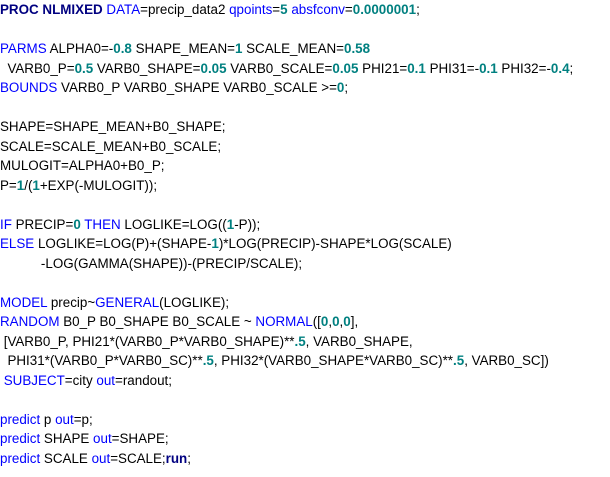 This screenshot has height=477, width=610. What do you see at coordinates (80, 48) in the screenshot?
I see `code-token: ALPHA0=-` at bounding box center [80, 48].